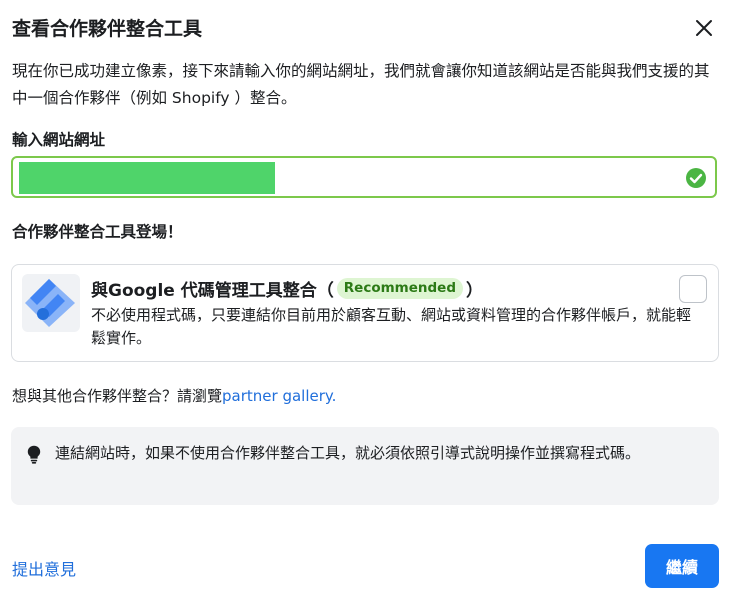  Describe the element at coordinates (34, 454) in the screenshot. I see `lightbulb-icon` at that location.